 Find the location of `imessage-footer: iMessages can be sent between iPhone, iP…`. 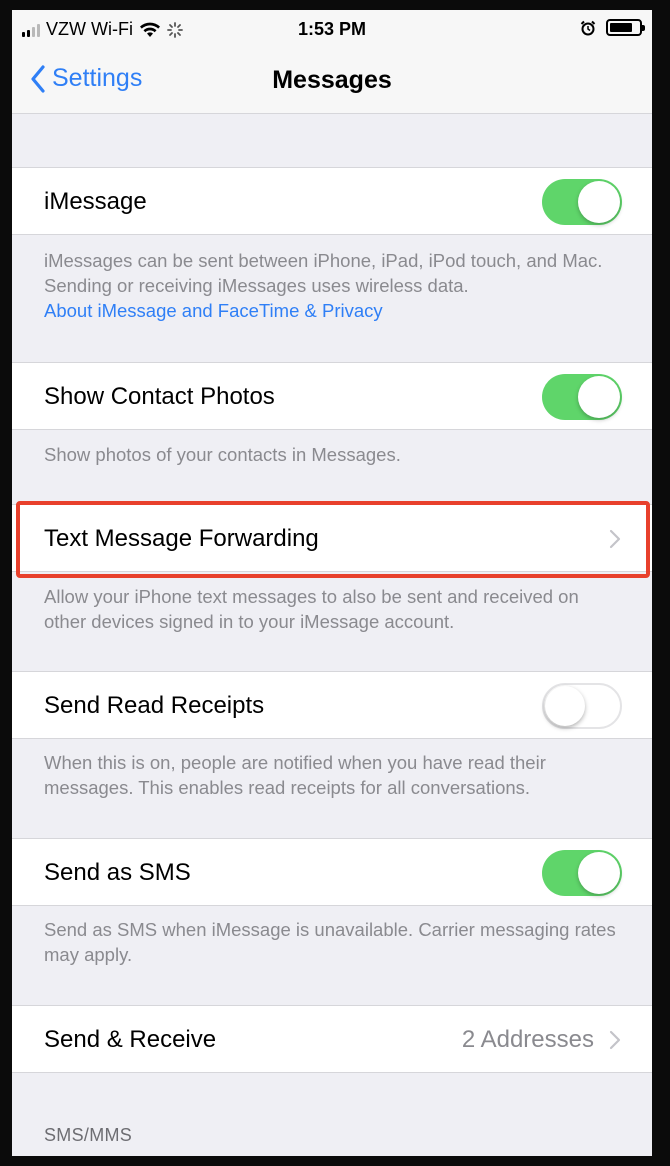

imessage-footer: iMessages can be sent between iPhone, iP… is located at coordinates (334, 285).